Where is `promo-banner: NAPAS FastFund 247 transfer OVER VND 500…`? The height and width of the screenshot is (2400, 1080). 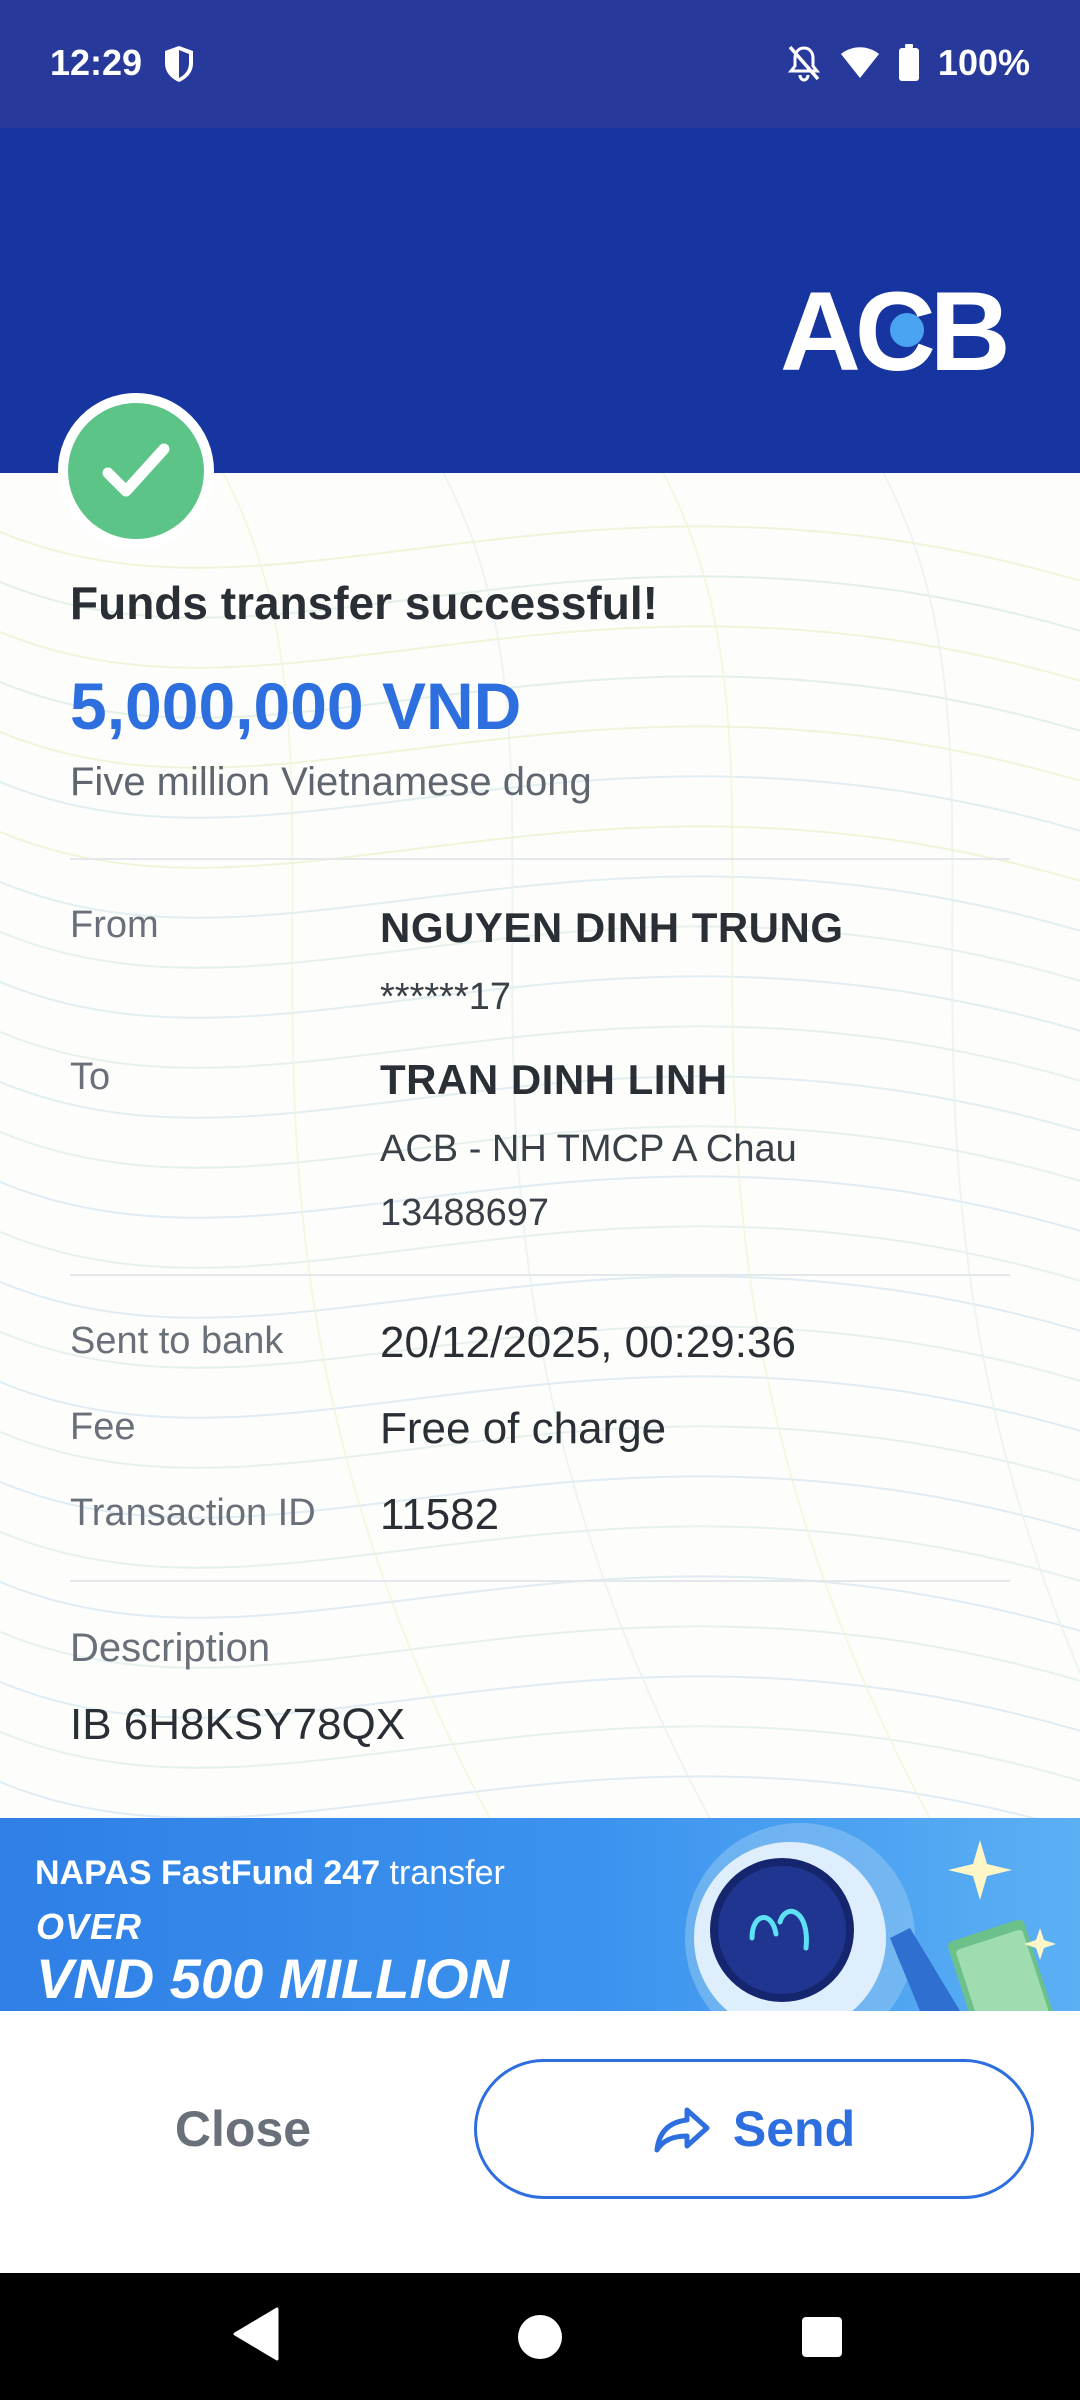 promo-banner: NAPAS FastFund 247 transfer OVER VND 500… is located at coordinates (540, 1914).